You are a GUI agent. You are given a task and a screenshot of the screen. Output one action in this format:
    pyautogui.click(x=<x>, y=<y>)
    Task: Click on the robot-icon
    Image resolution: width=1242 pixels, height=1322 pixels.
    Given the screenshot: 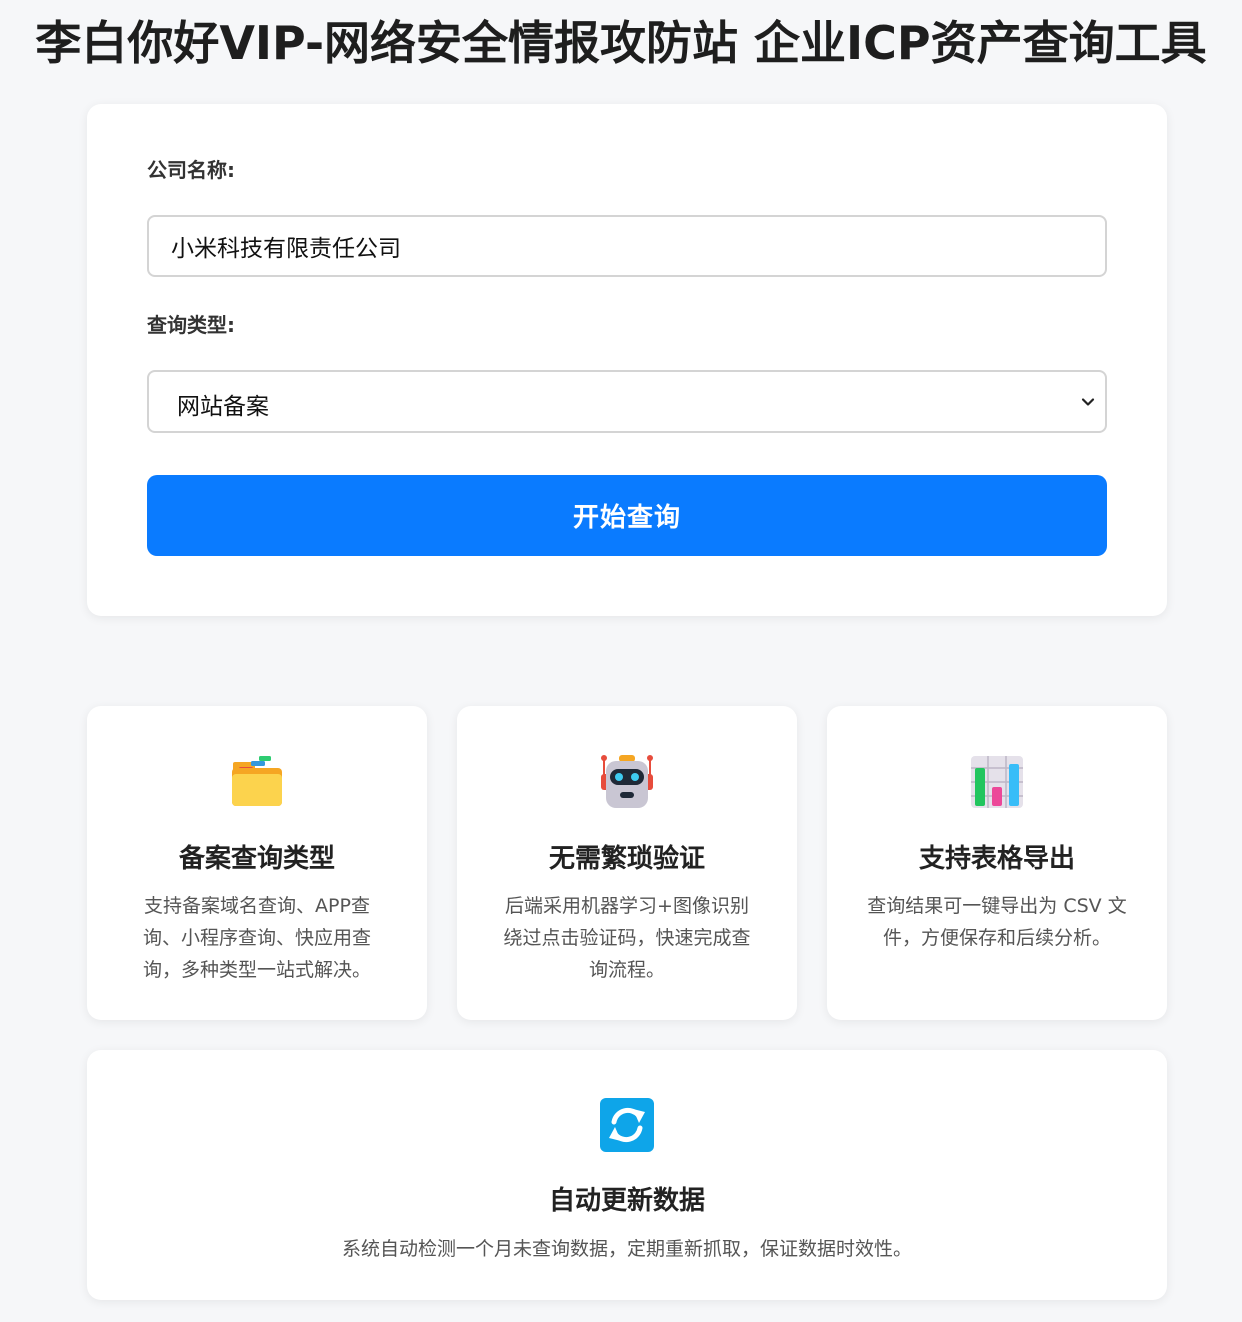 What is the action you would take?
    pyautogui.click(x=627, y=781)
    